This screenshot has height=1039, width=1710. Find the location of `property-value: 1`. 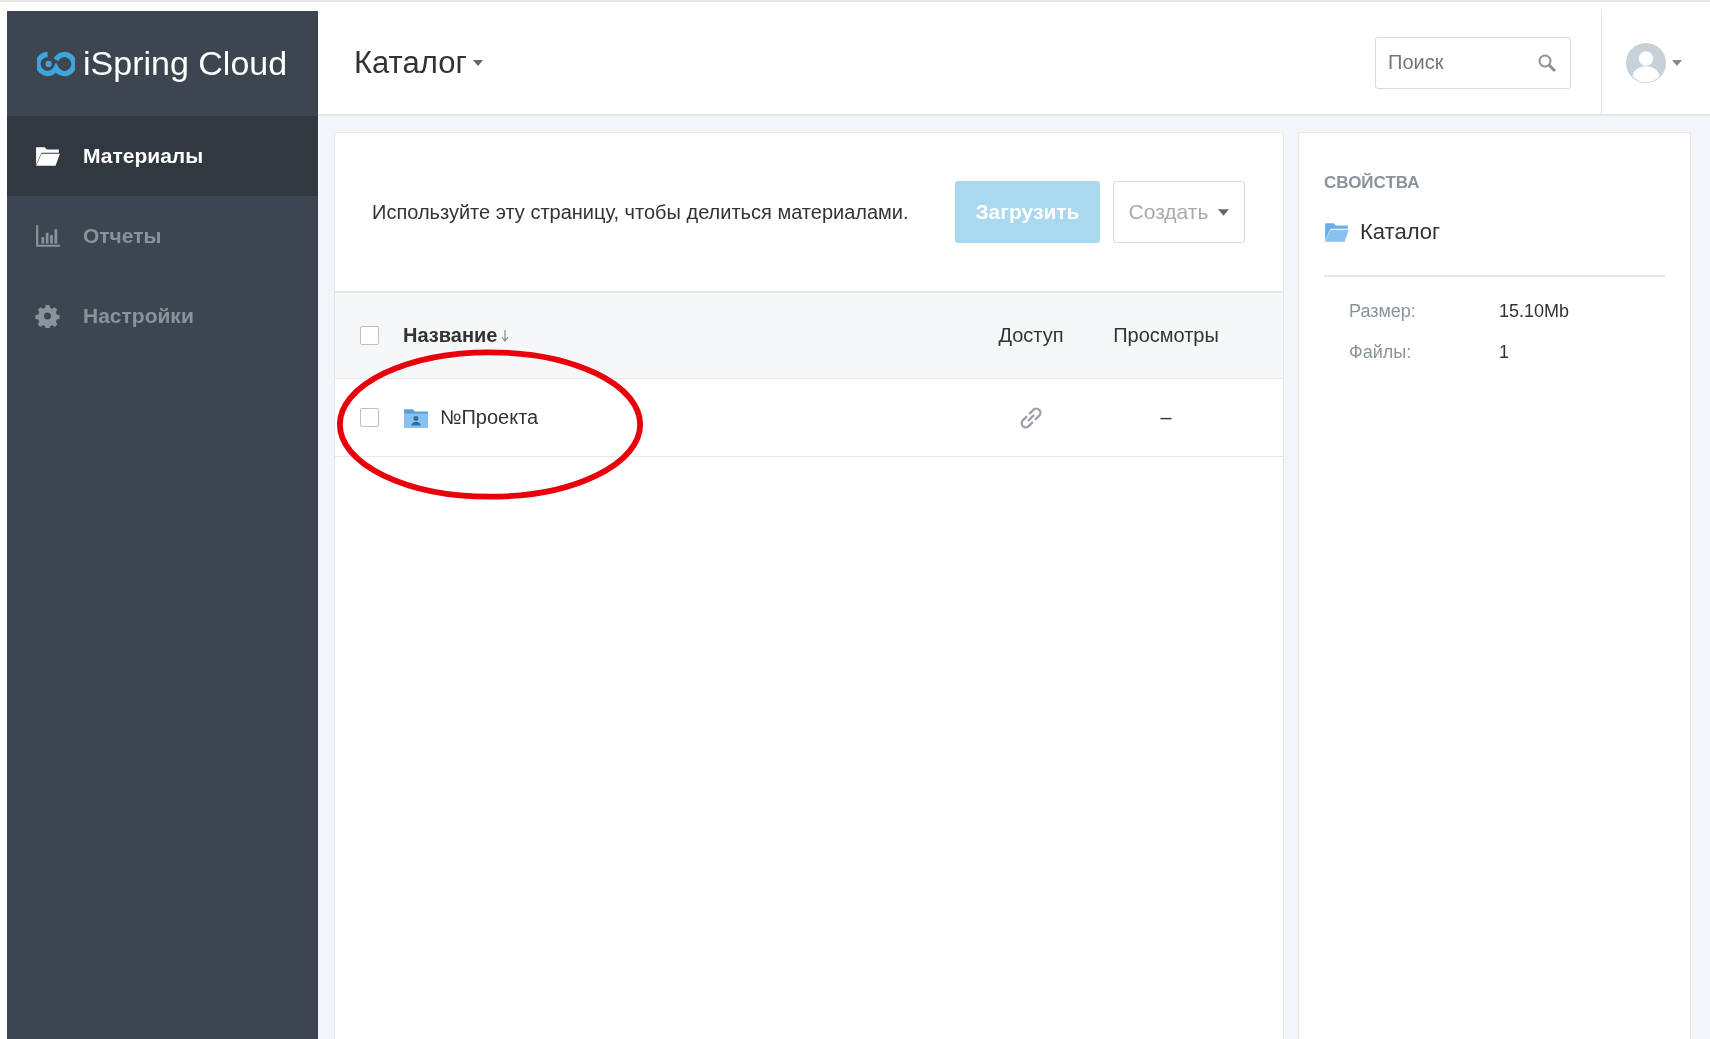

property-value: 1 is located at coordinates (1504, 352).